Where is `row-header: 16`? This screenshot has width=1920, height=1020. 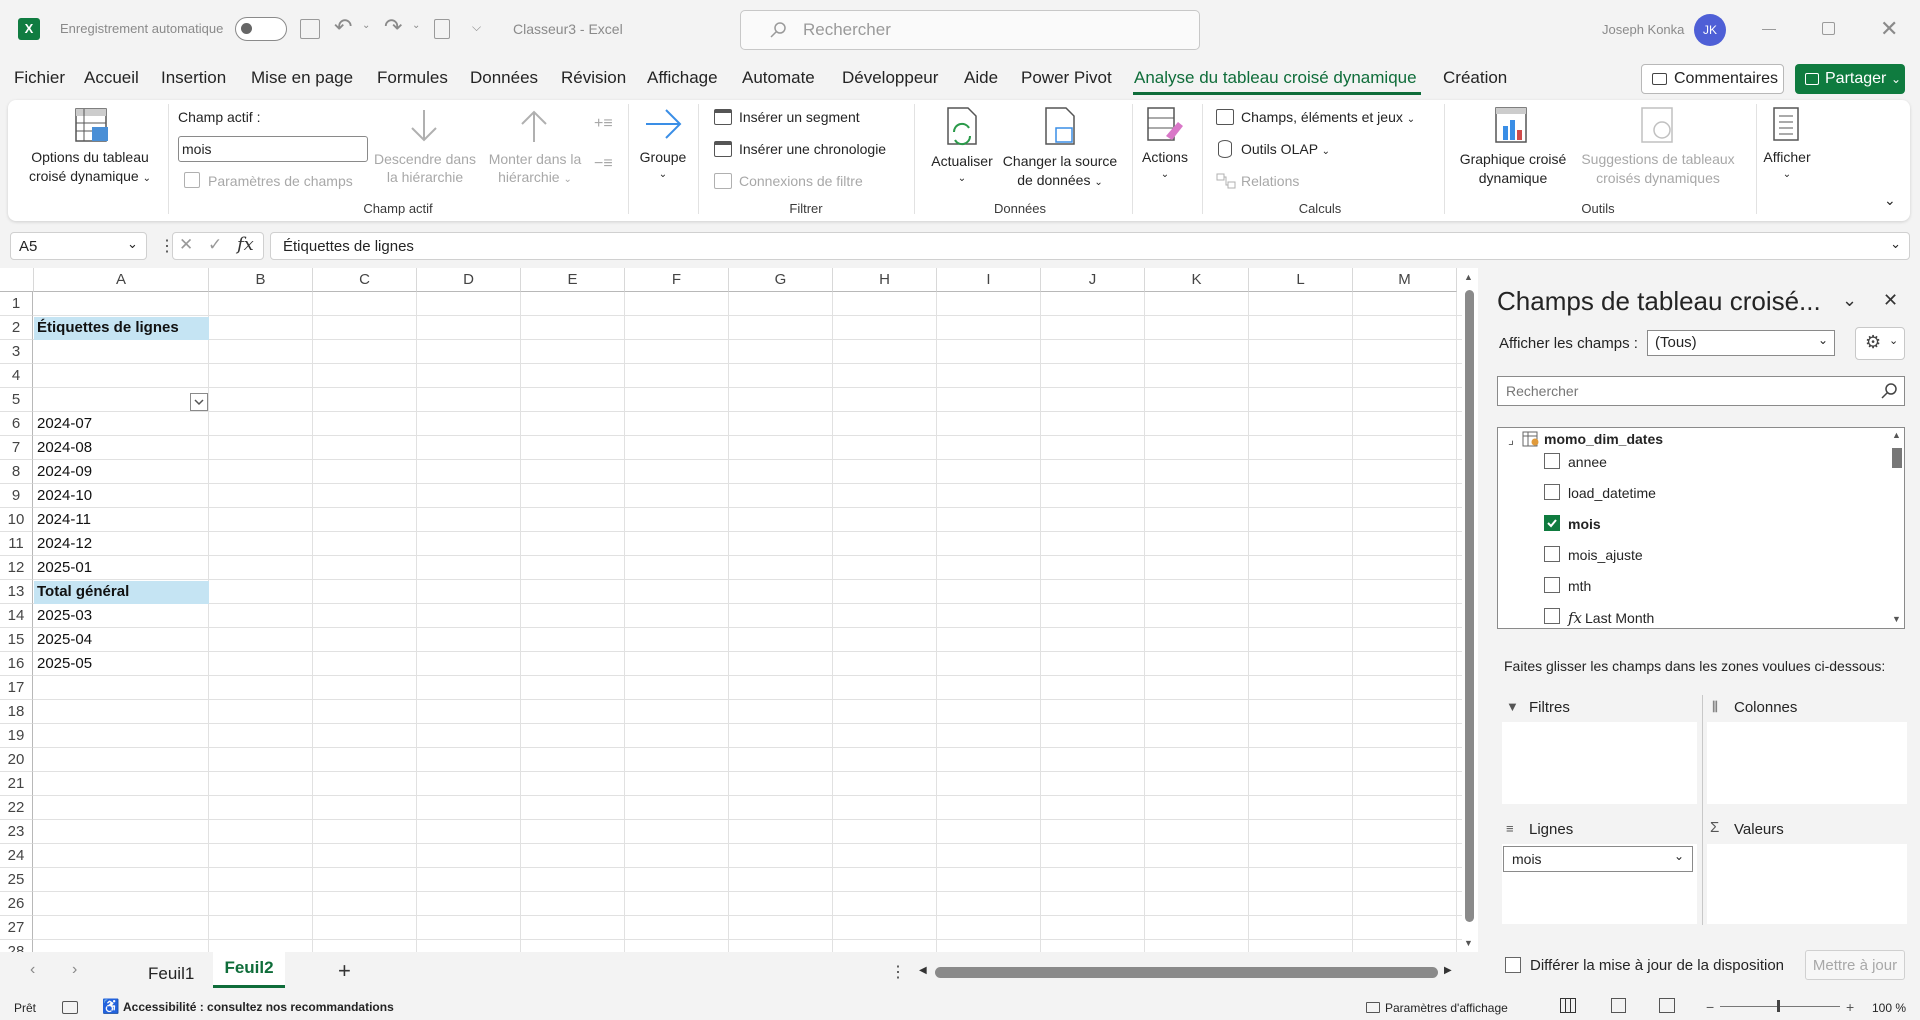
row-header: 16 is located at coordinates (16, 664).